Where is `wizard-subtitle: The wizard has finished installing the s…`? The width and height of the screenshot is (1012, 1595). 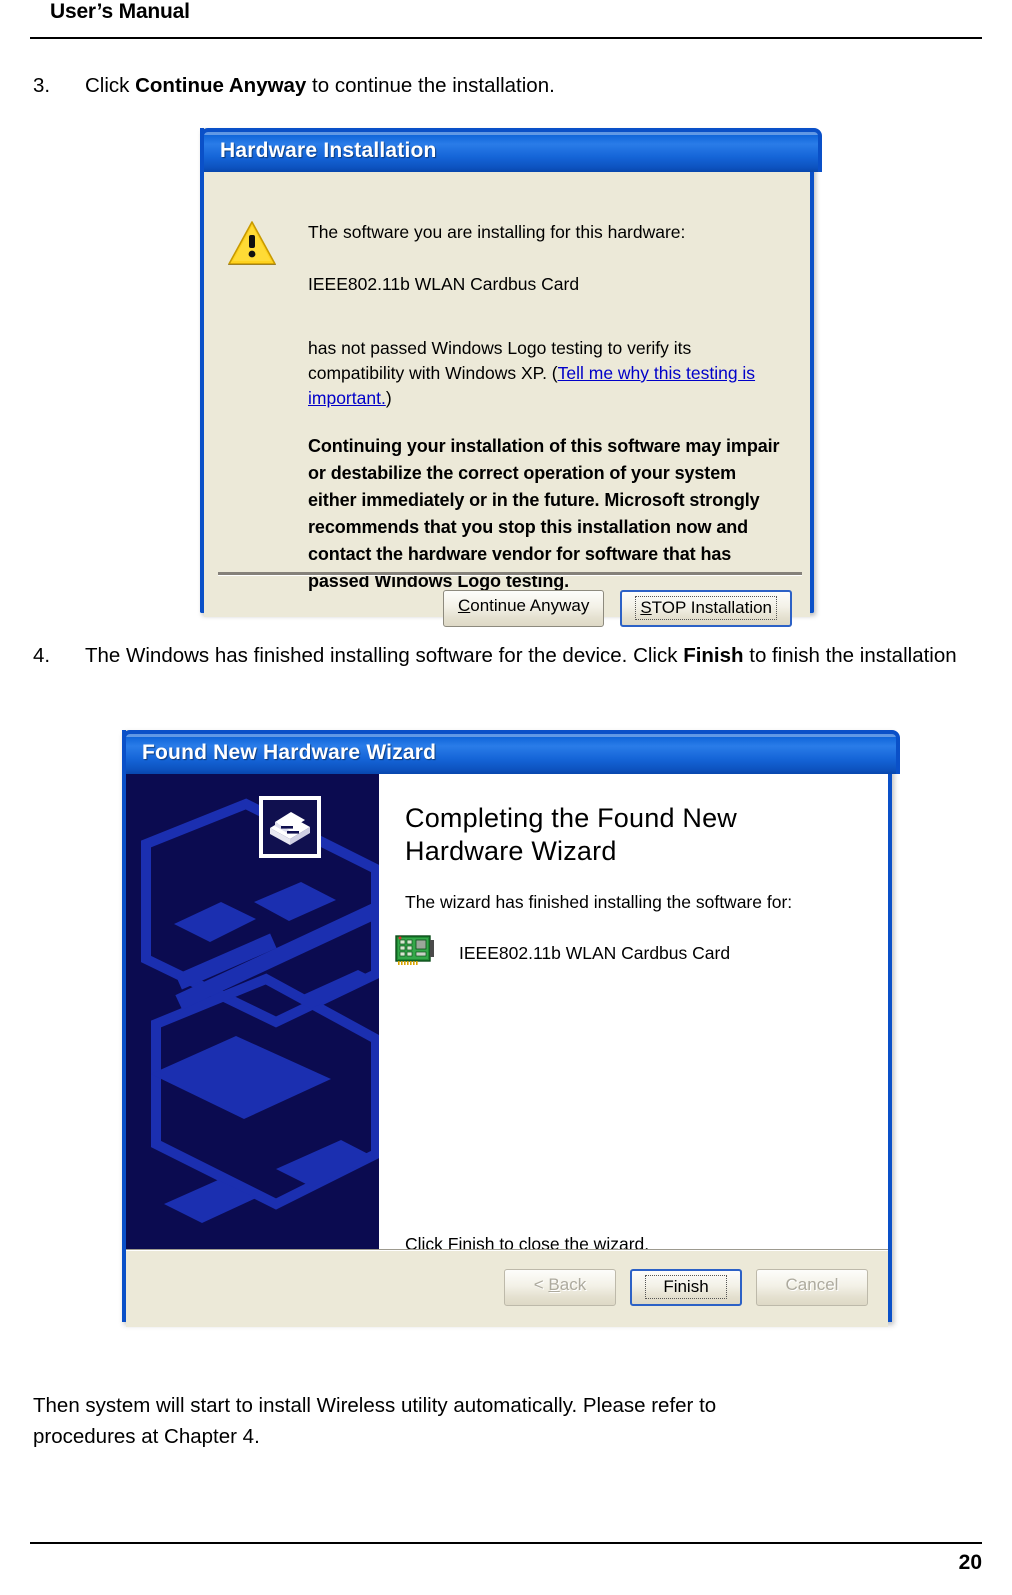
wizard-subtitle: The wizard has finished installing the s… is located at coordinates (599, 902).